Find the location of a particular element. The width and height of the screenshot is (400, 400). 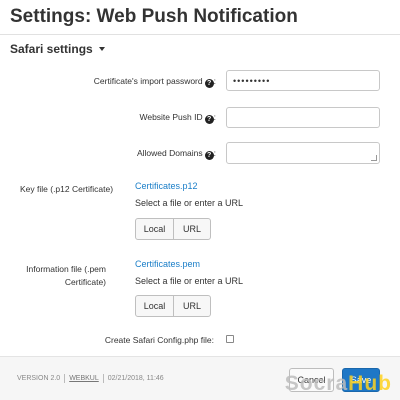

website-push-id-input is located at coordinates (303, 117).